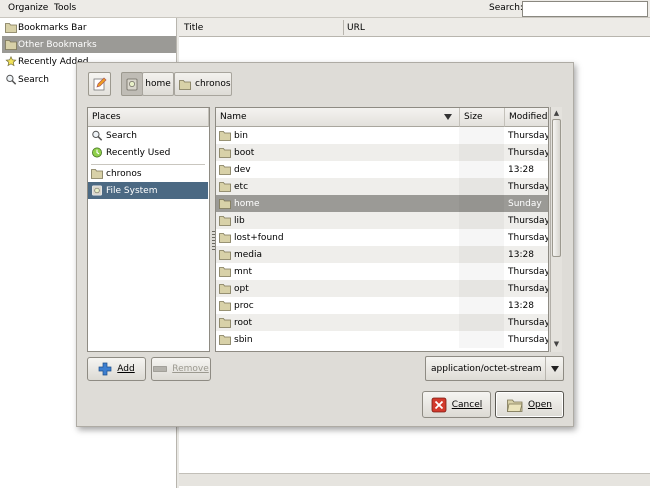 Image resolution: width=650 pixels, height=488 pixels. I want to click on clock-icon, so click(97, 152).